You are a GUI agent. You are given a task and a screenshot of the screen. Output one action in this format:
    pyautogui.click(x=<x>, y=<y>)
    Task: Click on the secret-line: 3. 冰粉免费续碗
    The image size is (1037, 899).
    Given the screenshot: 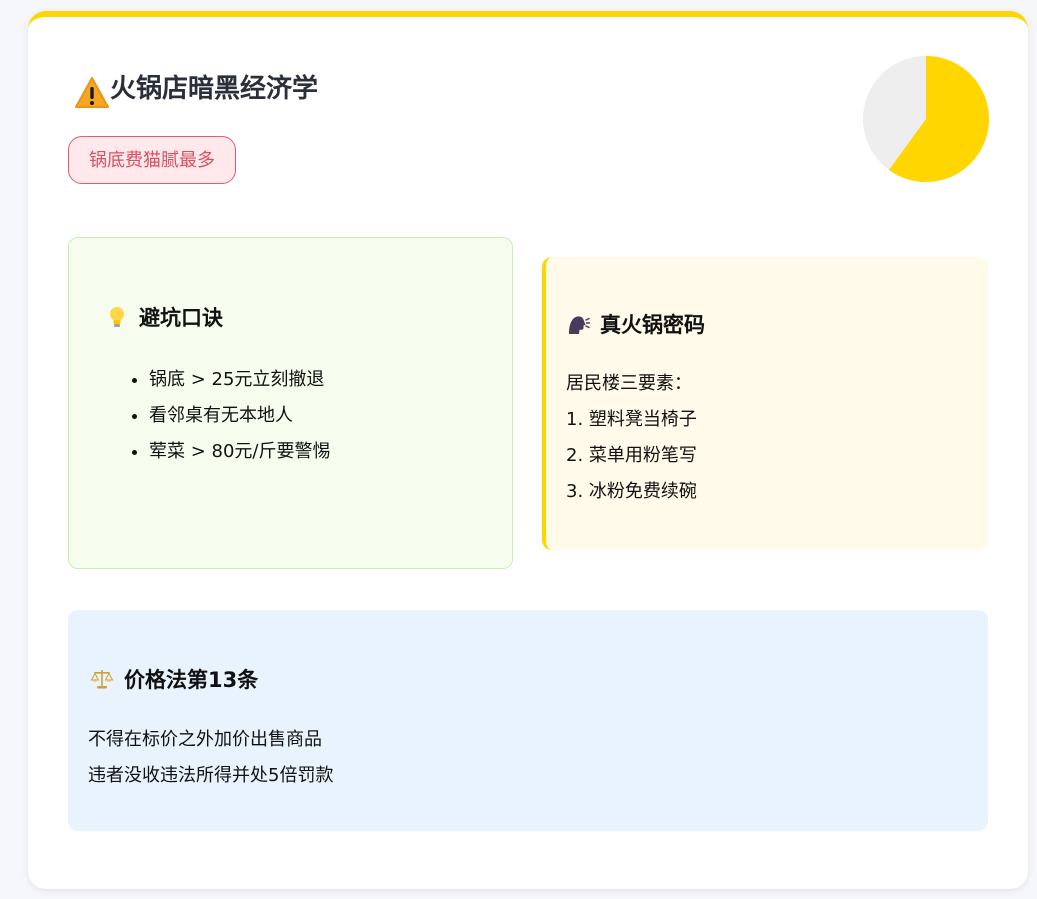 What is the action you would take?
    pyautogui.click(x=631, y=491)
    